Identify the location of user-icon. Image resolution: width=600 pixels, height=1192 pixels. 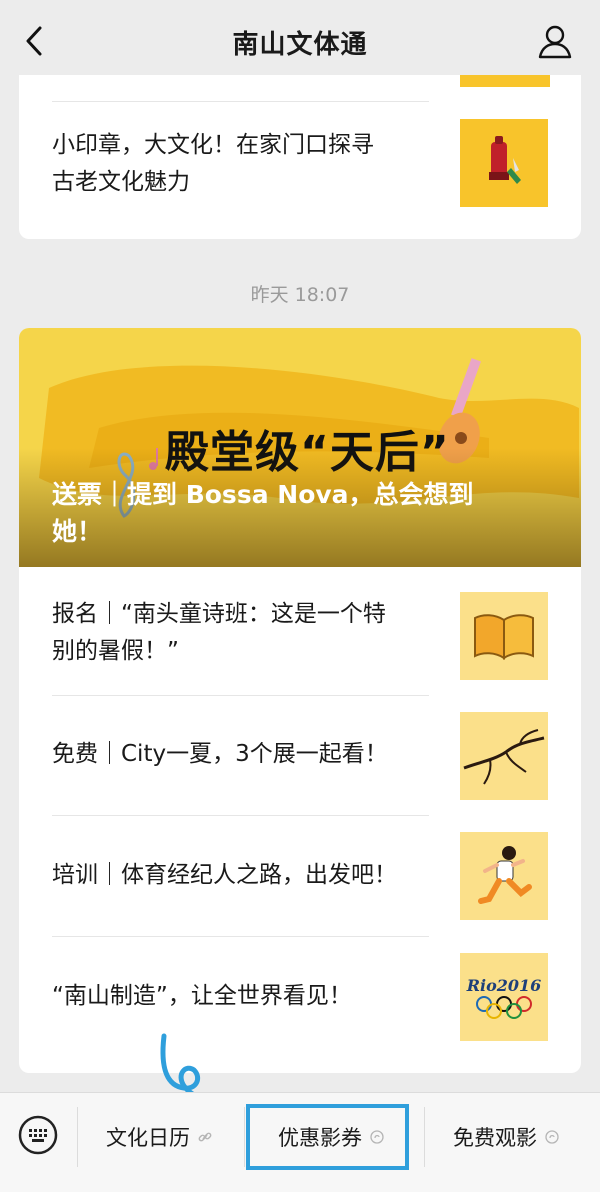
(555, 41).